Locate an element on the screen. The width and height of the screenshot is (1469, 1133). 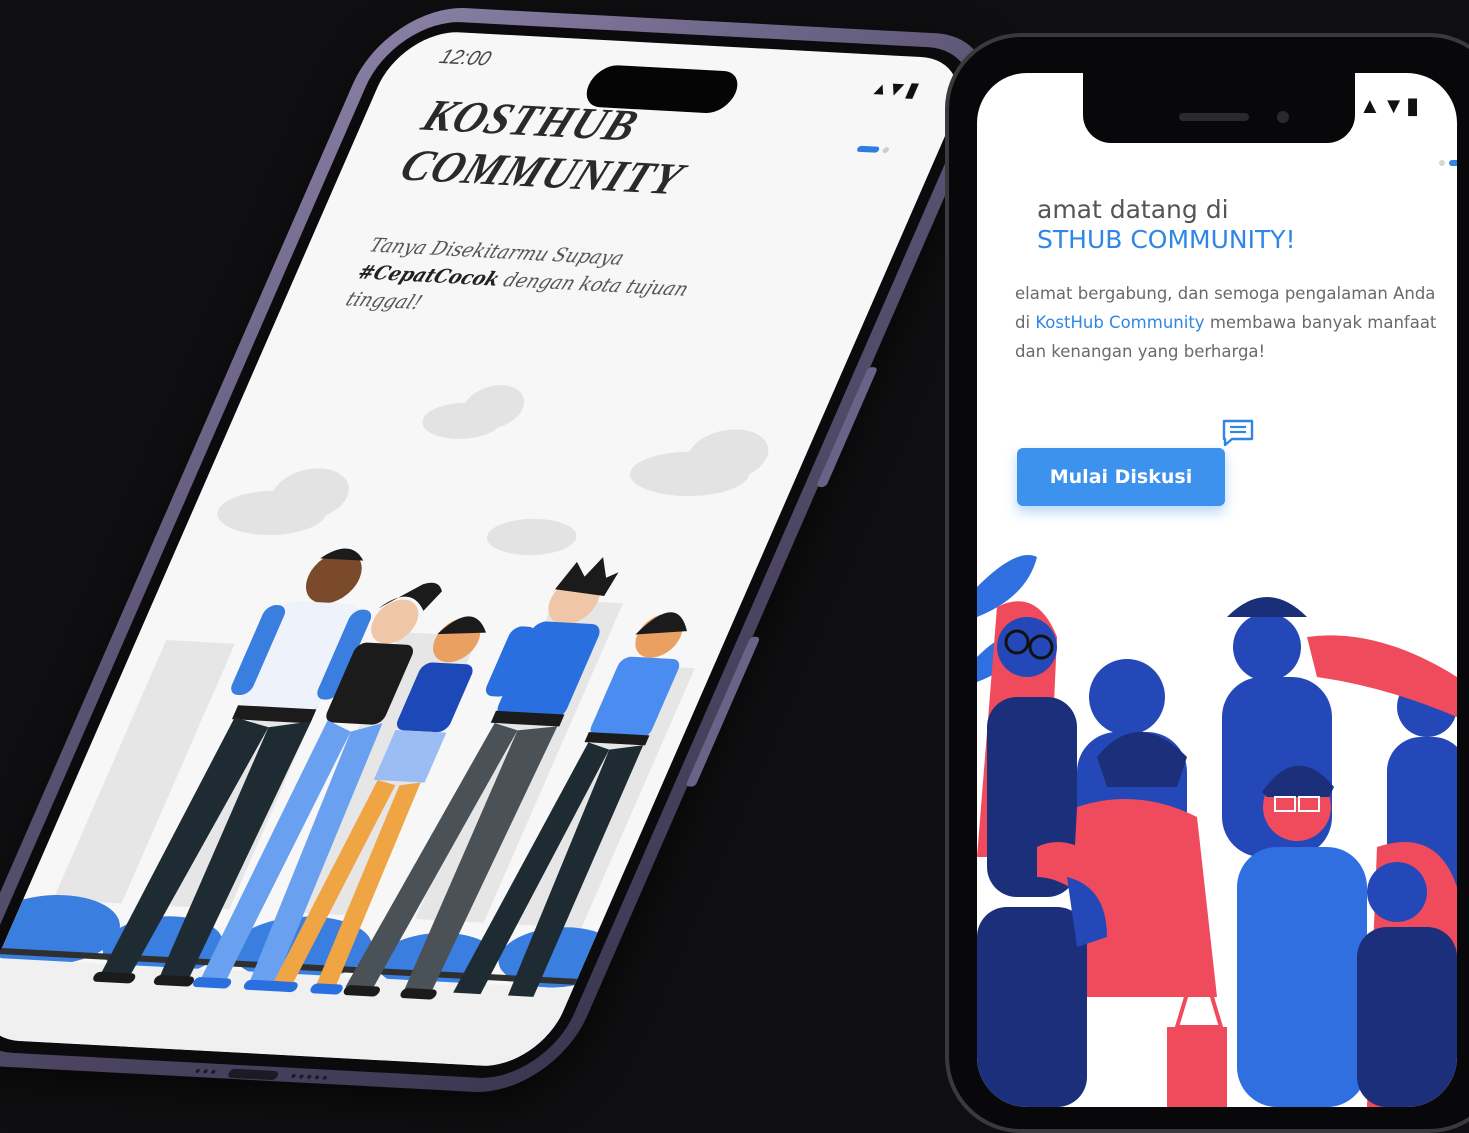
status-time: 12:00 is located at coordinates (465, 58).